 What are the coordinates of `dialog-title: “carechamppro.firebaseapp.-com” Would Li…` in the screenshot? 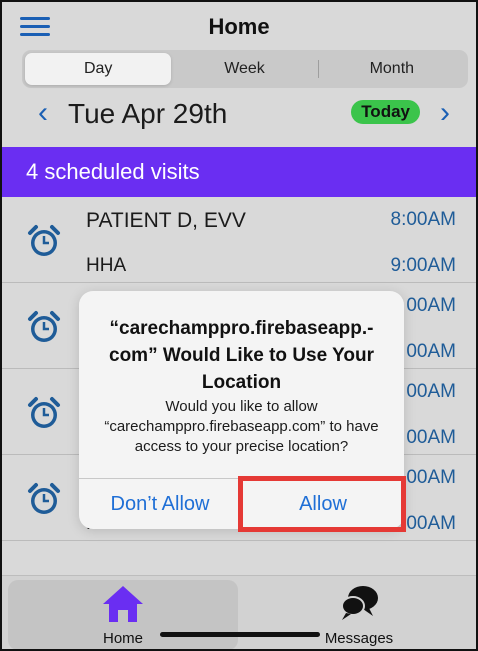 It's located at (241, 355).